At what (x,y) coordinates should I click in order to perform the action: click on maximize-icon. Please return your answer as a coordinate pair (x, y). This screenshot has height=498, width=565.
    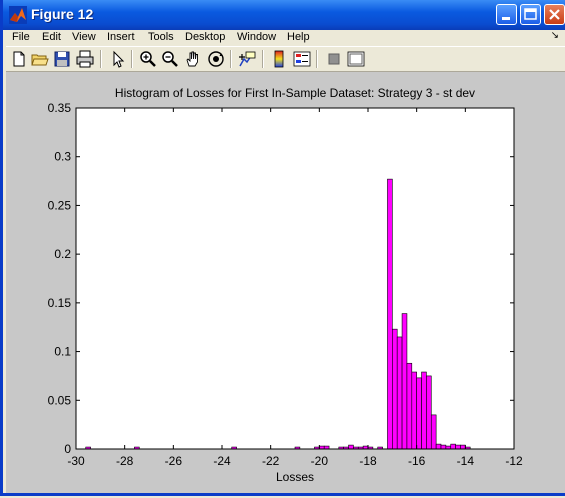
    Looking at the image, I should click on (530, 14).